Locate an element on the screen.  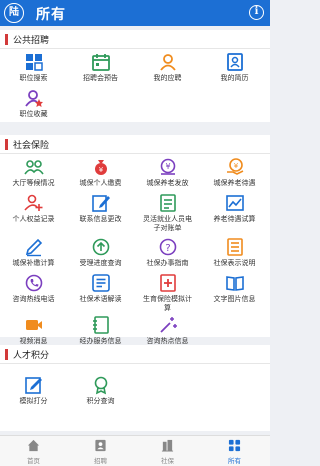
notebook-icon is located at coordinates (100, 325).